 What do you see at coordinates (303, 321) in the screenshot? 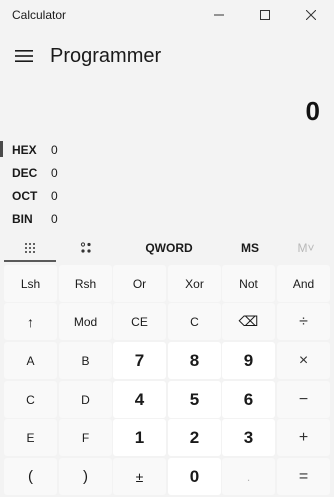
I see `divide-key: ÷` at bounding box center [303, 321].